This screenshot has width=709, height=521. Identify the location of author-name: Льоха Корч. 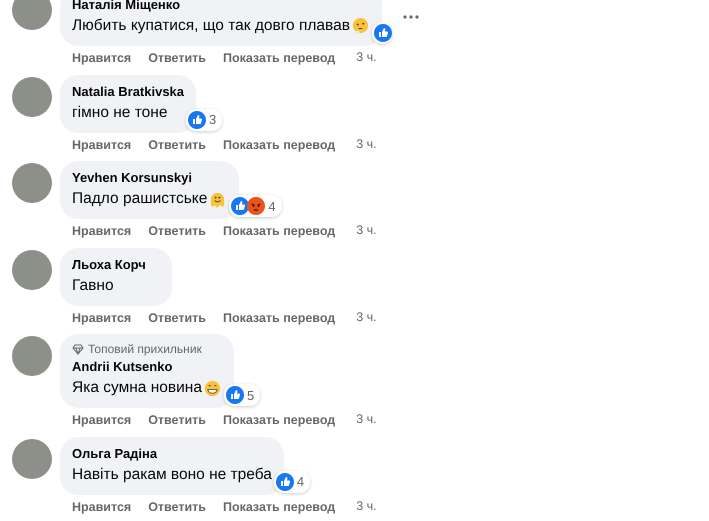
(116, 264).